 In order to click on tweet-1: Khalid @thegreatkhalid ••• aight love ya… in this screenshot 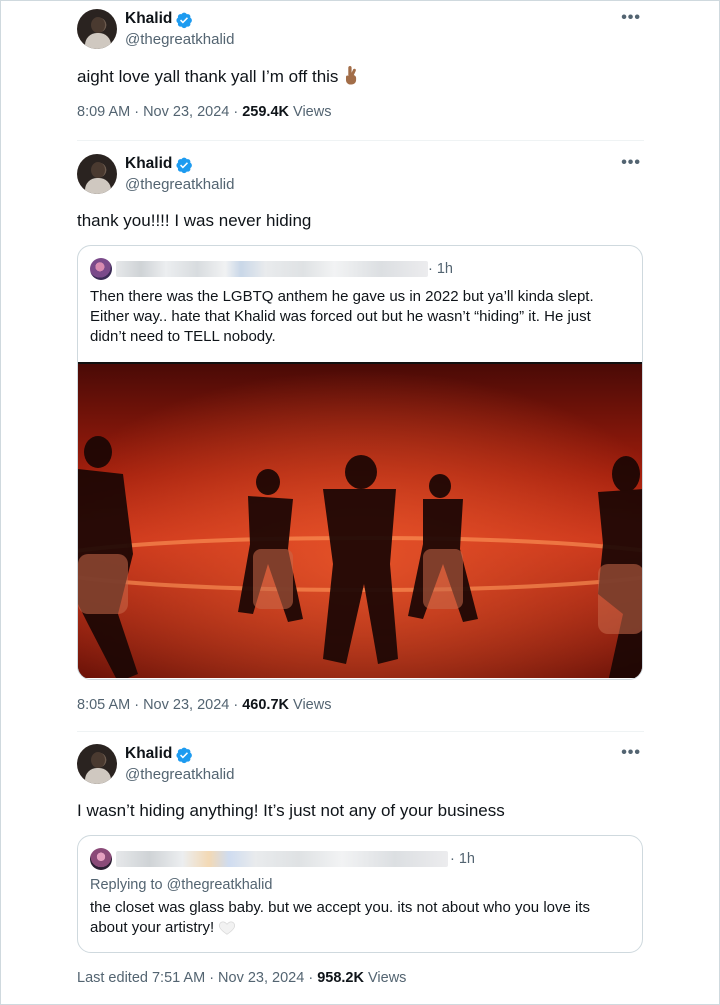, I will do `click(360, 64)`.